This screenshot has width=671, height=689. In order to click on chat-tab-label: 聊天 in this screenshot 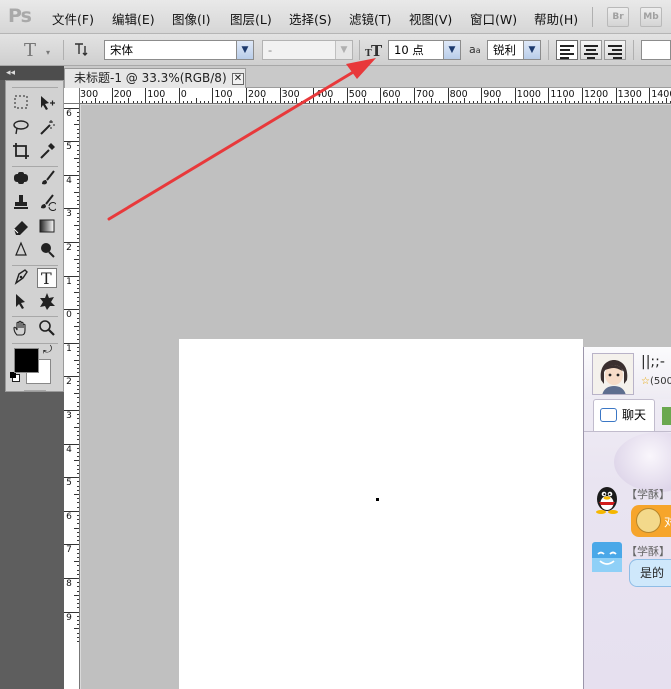, I will do `click(634, 415)`.